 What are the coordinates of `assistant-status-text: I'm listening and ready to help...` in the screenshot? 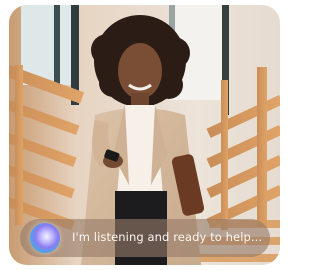 It's located at (167, 237).